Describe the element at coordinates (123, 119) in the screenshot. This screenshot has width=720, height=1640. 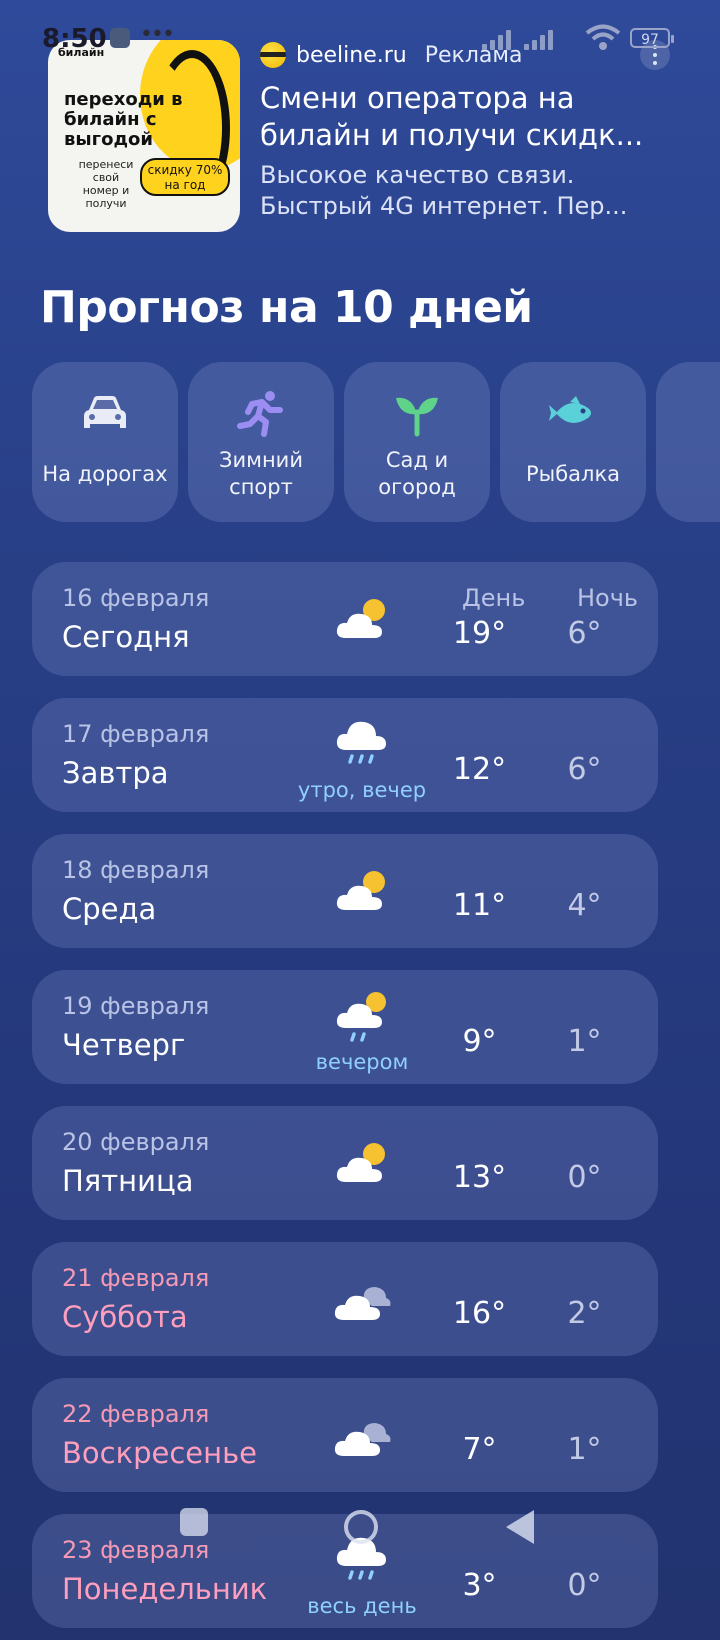
I see `ad-image-headline: переходи в билайн с выгодой` at that location.